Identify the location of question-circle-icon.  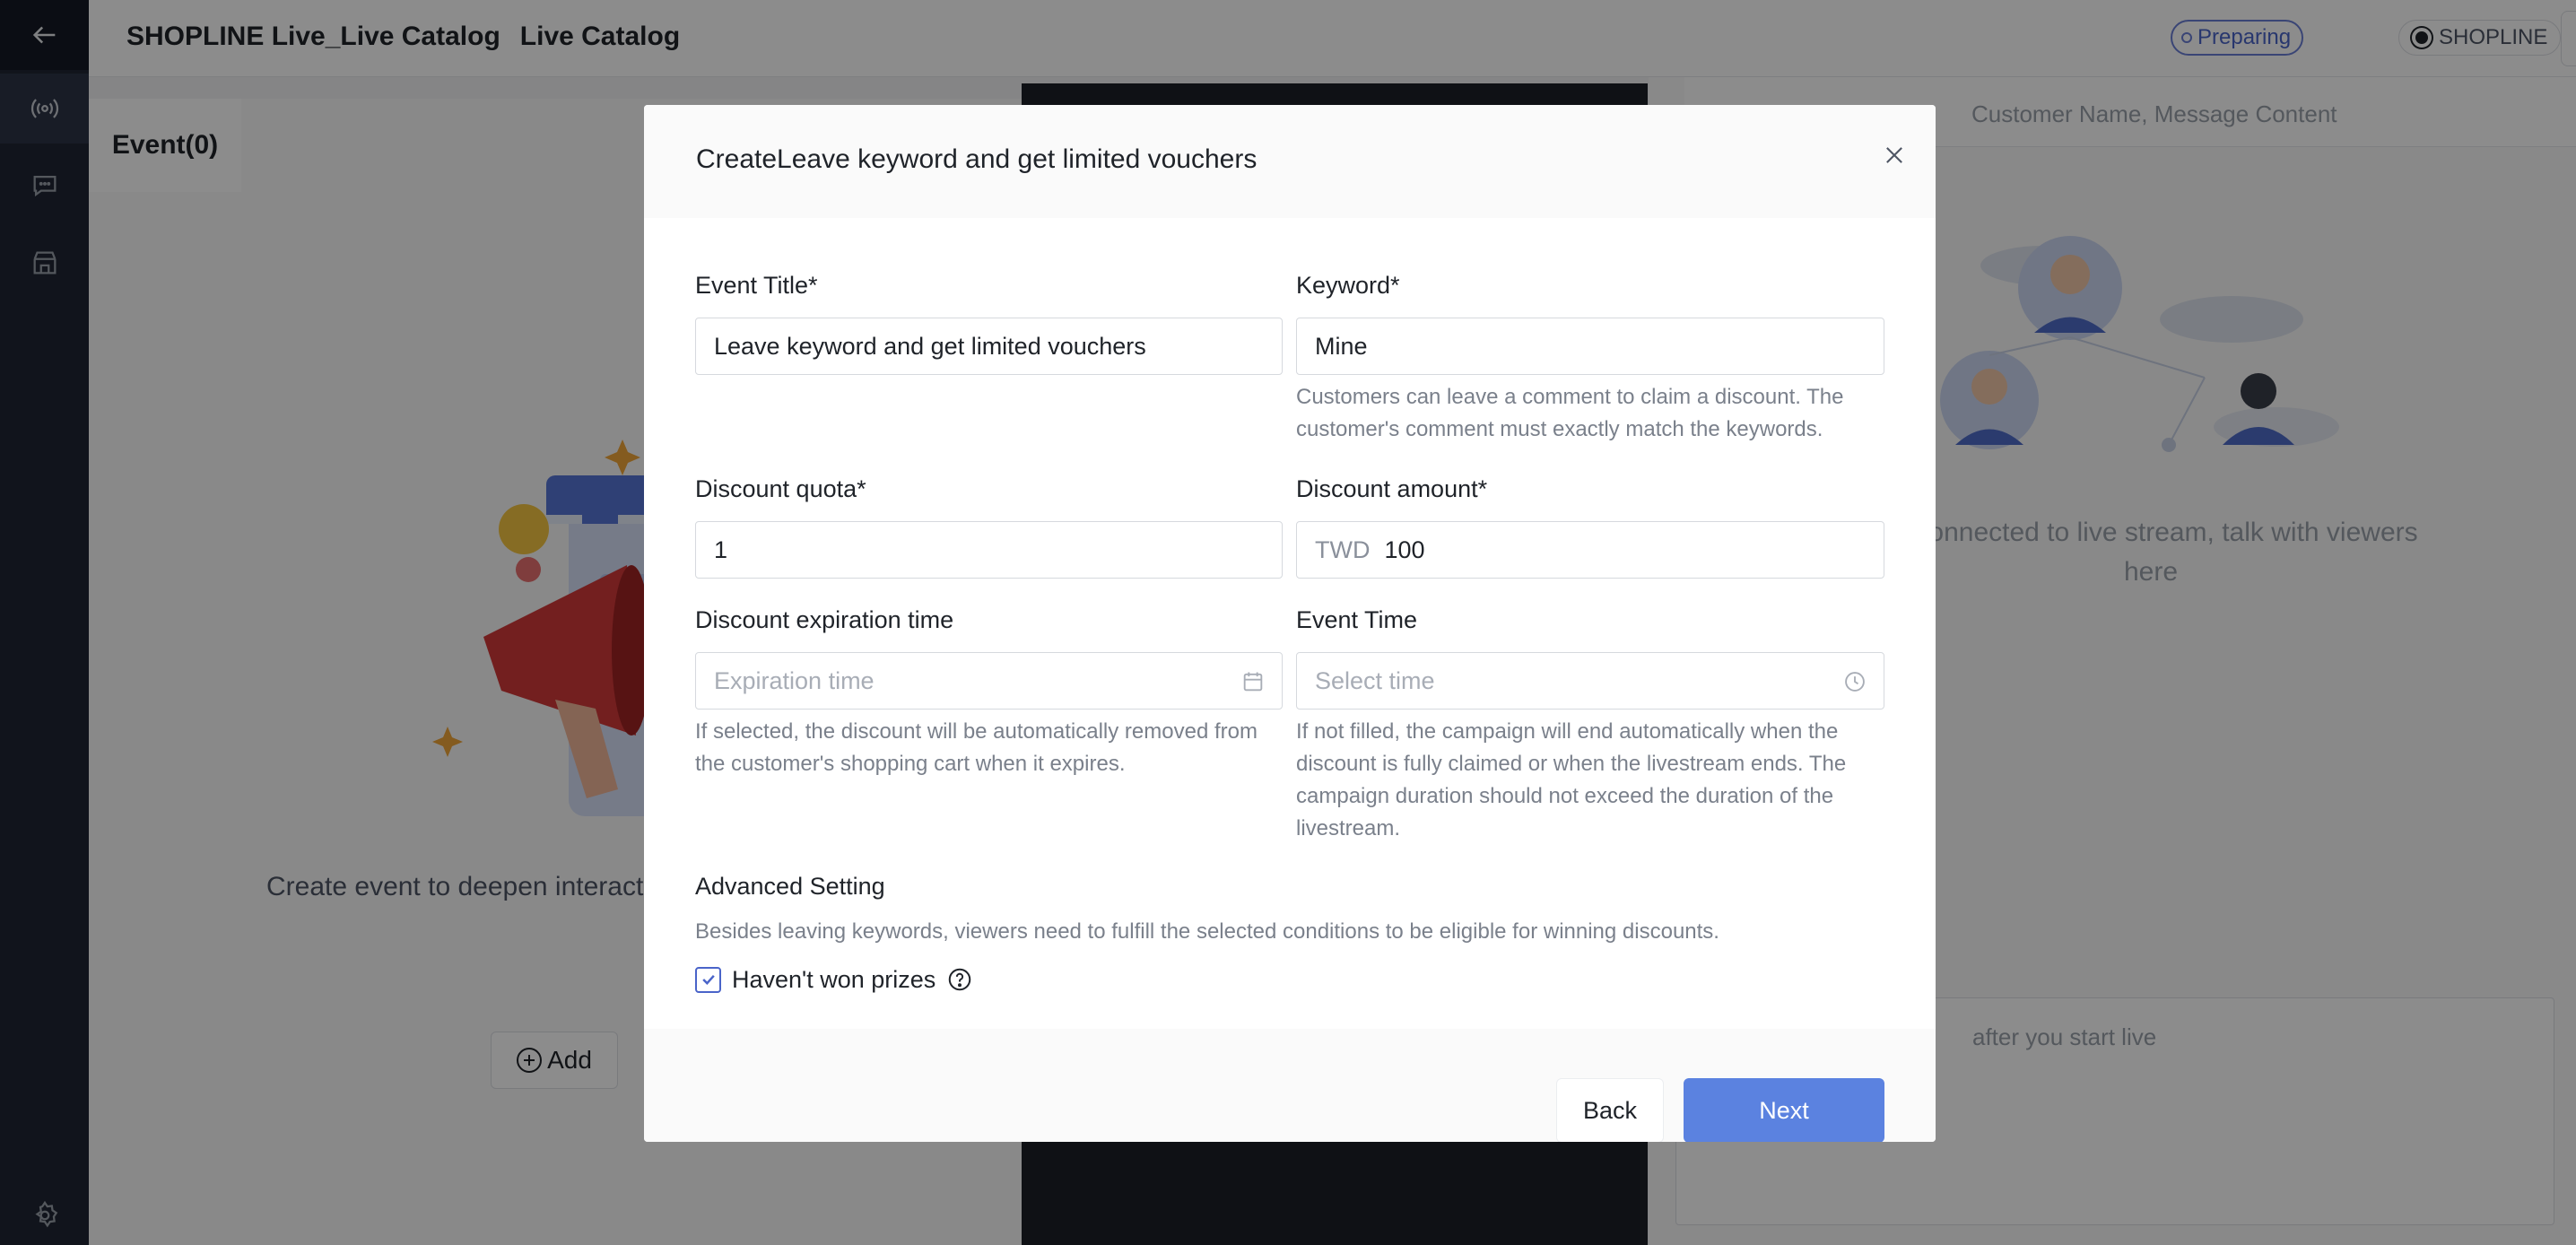
(959, 979).